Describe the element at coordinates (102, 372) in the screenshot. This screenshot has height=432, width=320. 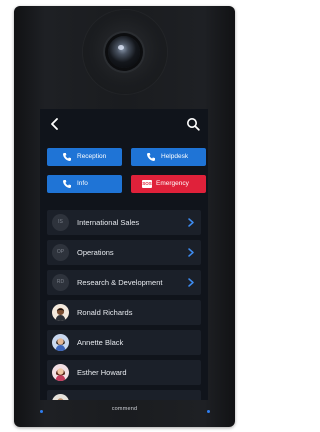
I see `list-item-label: Esther Howard` at that location.